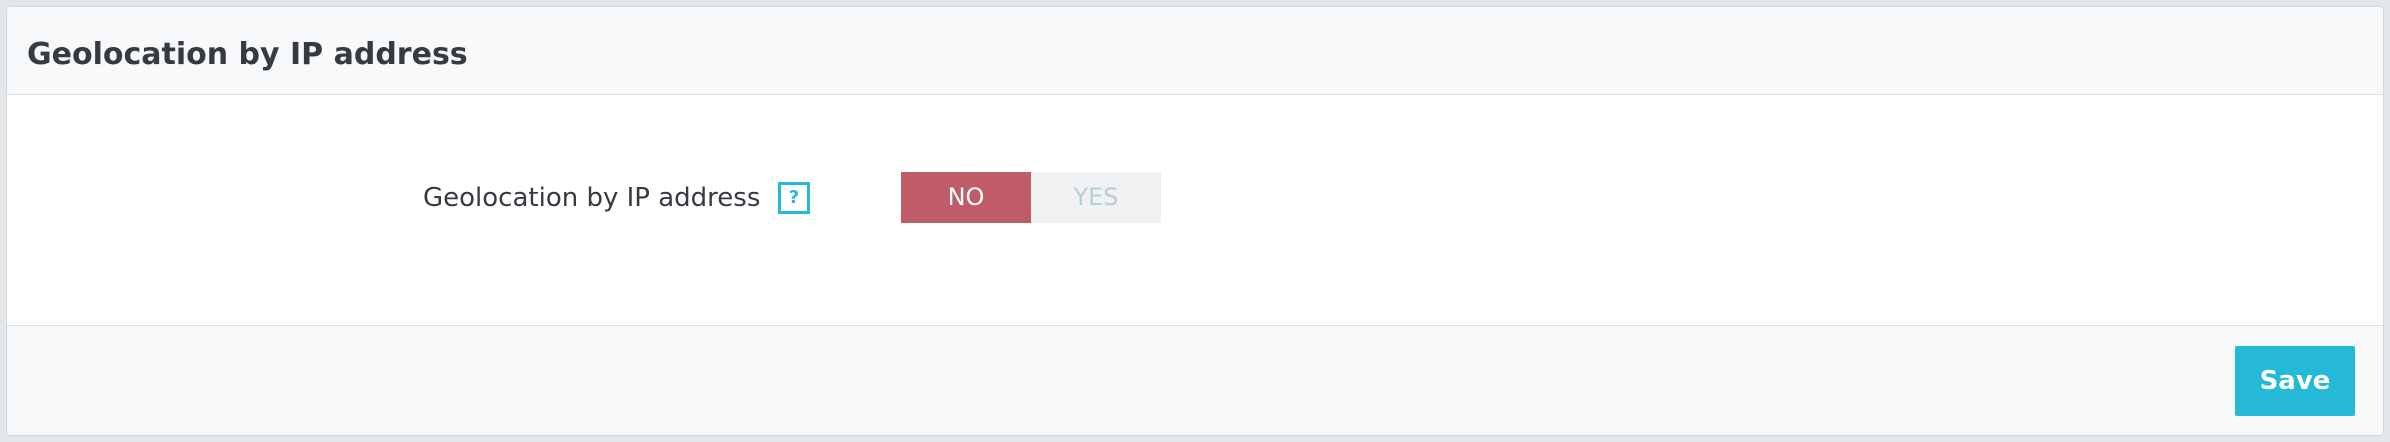  I want to click on help-icon: ?, so click(794, 198).